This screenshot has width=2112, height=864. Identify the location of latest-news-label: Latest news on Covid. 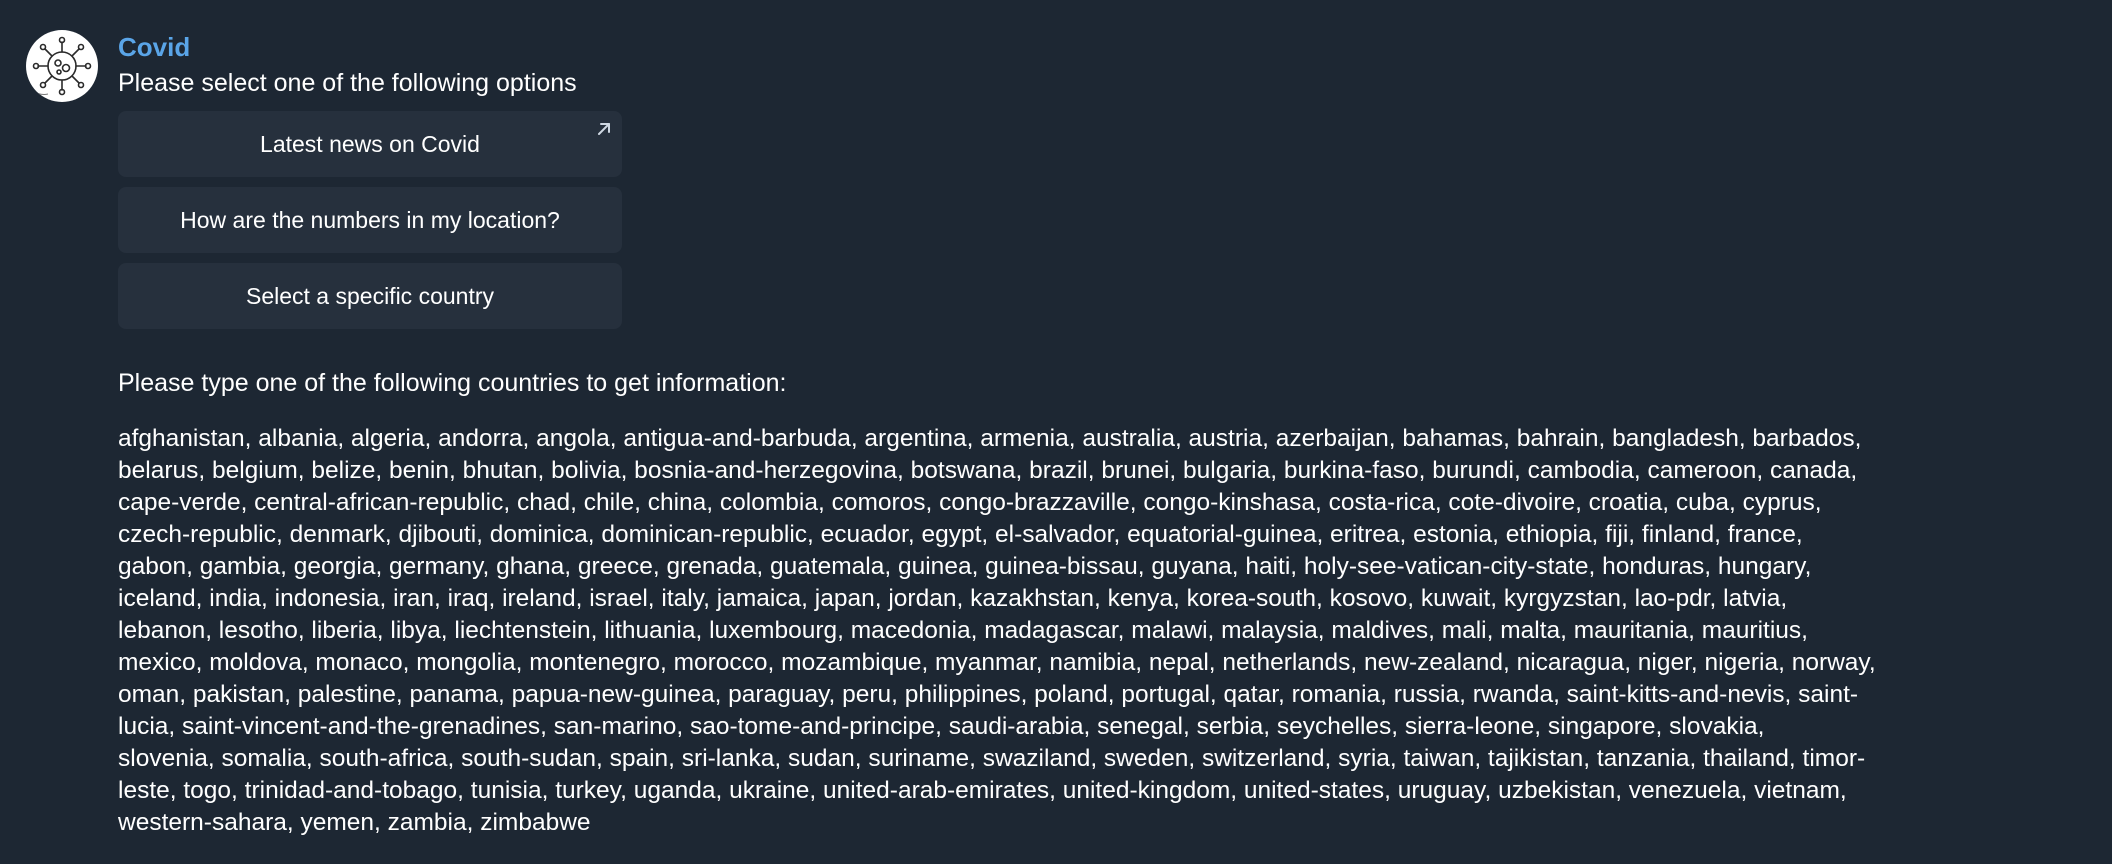
(370, 143).